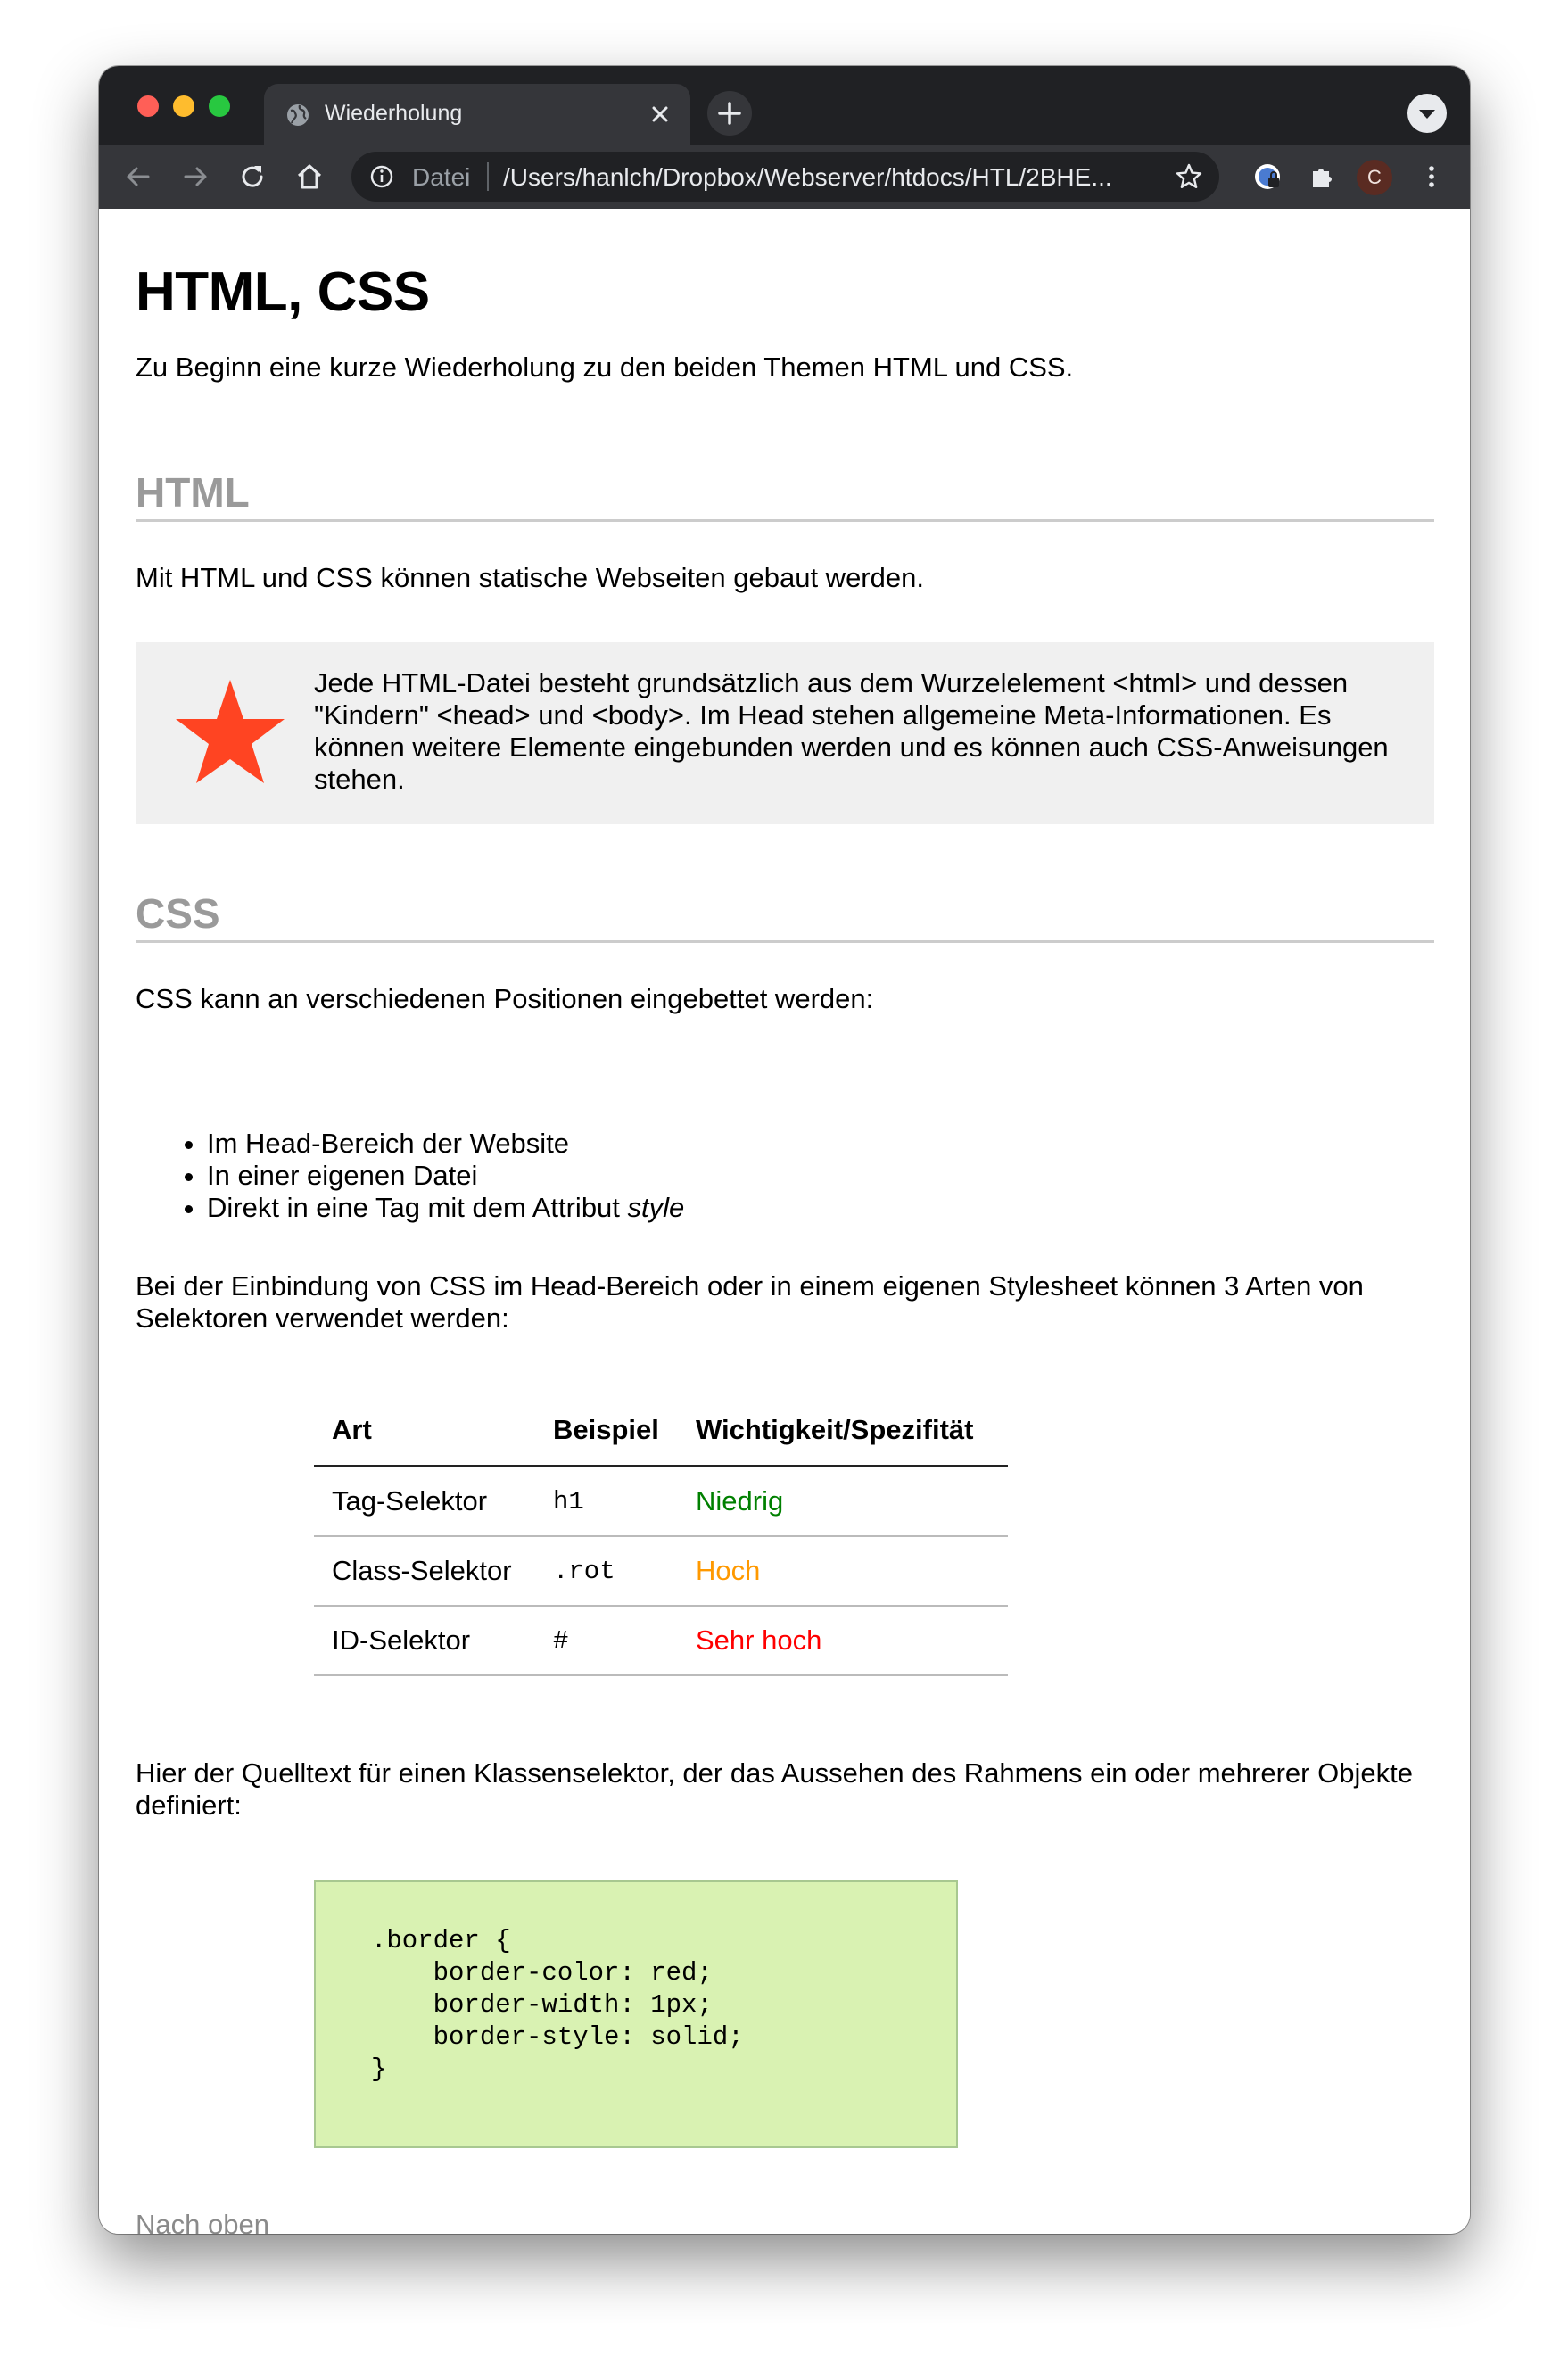 This screenshot has height=2364, width=1568. I want to click on close-window-button, so click(148, 106).